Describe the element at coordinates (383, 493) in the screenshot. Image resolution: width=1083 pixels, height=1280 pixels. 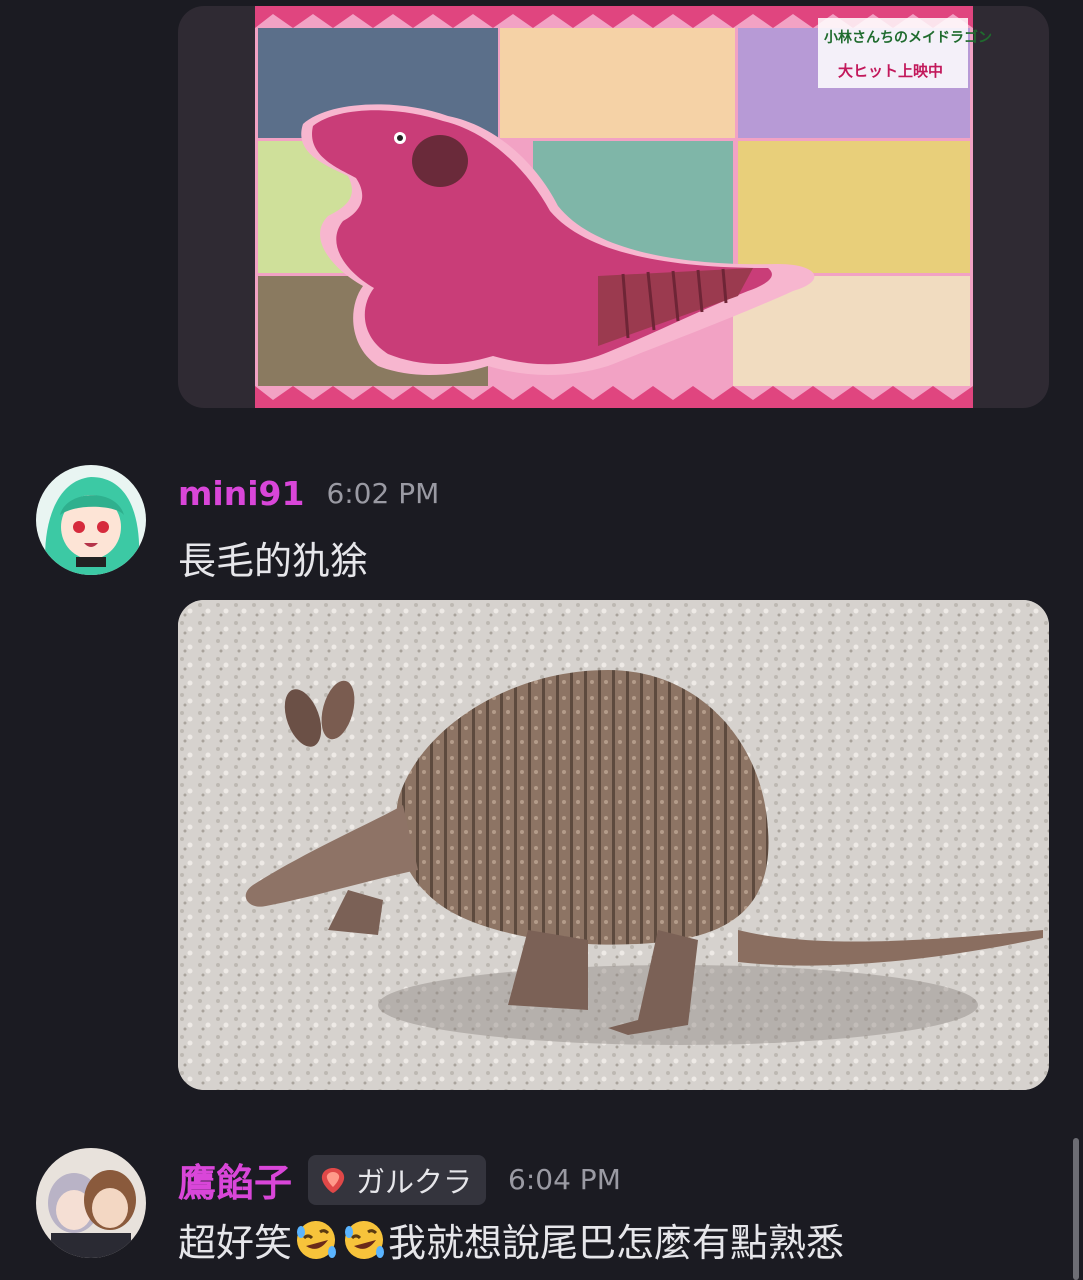
I see `timestamp: 6:02 PM` at that location.